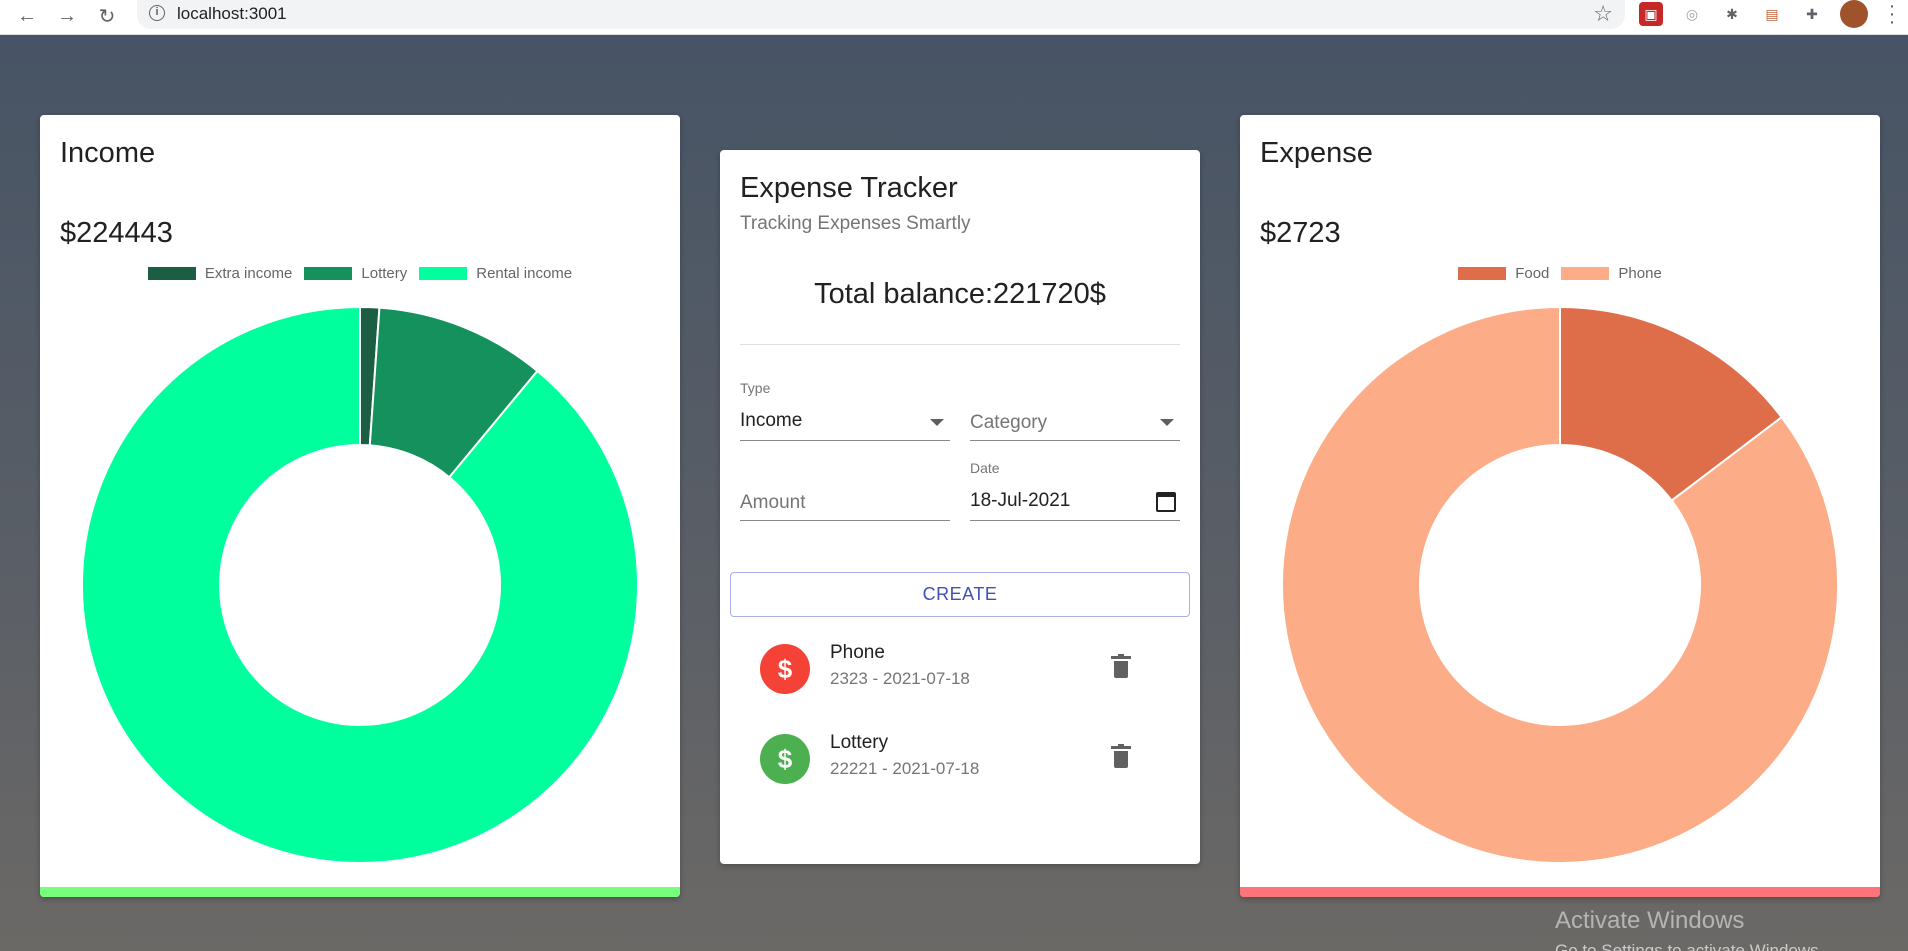 Image resolution: width=1908 pixels, height=951 pixels. Describe the element at coordinates (67, 16) in the screenshot. I see `arrow-right-icon: →` at that location.